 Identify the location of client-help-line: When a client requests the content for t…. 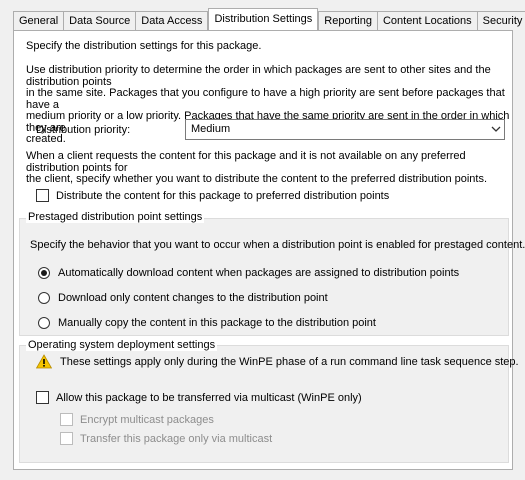
(246, 162).